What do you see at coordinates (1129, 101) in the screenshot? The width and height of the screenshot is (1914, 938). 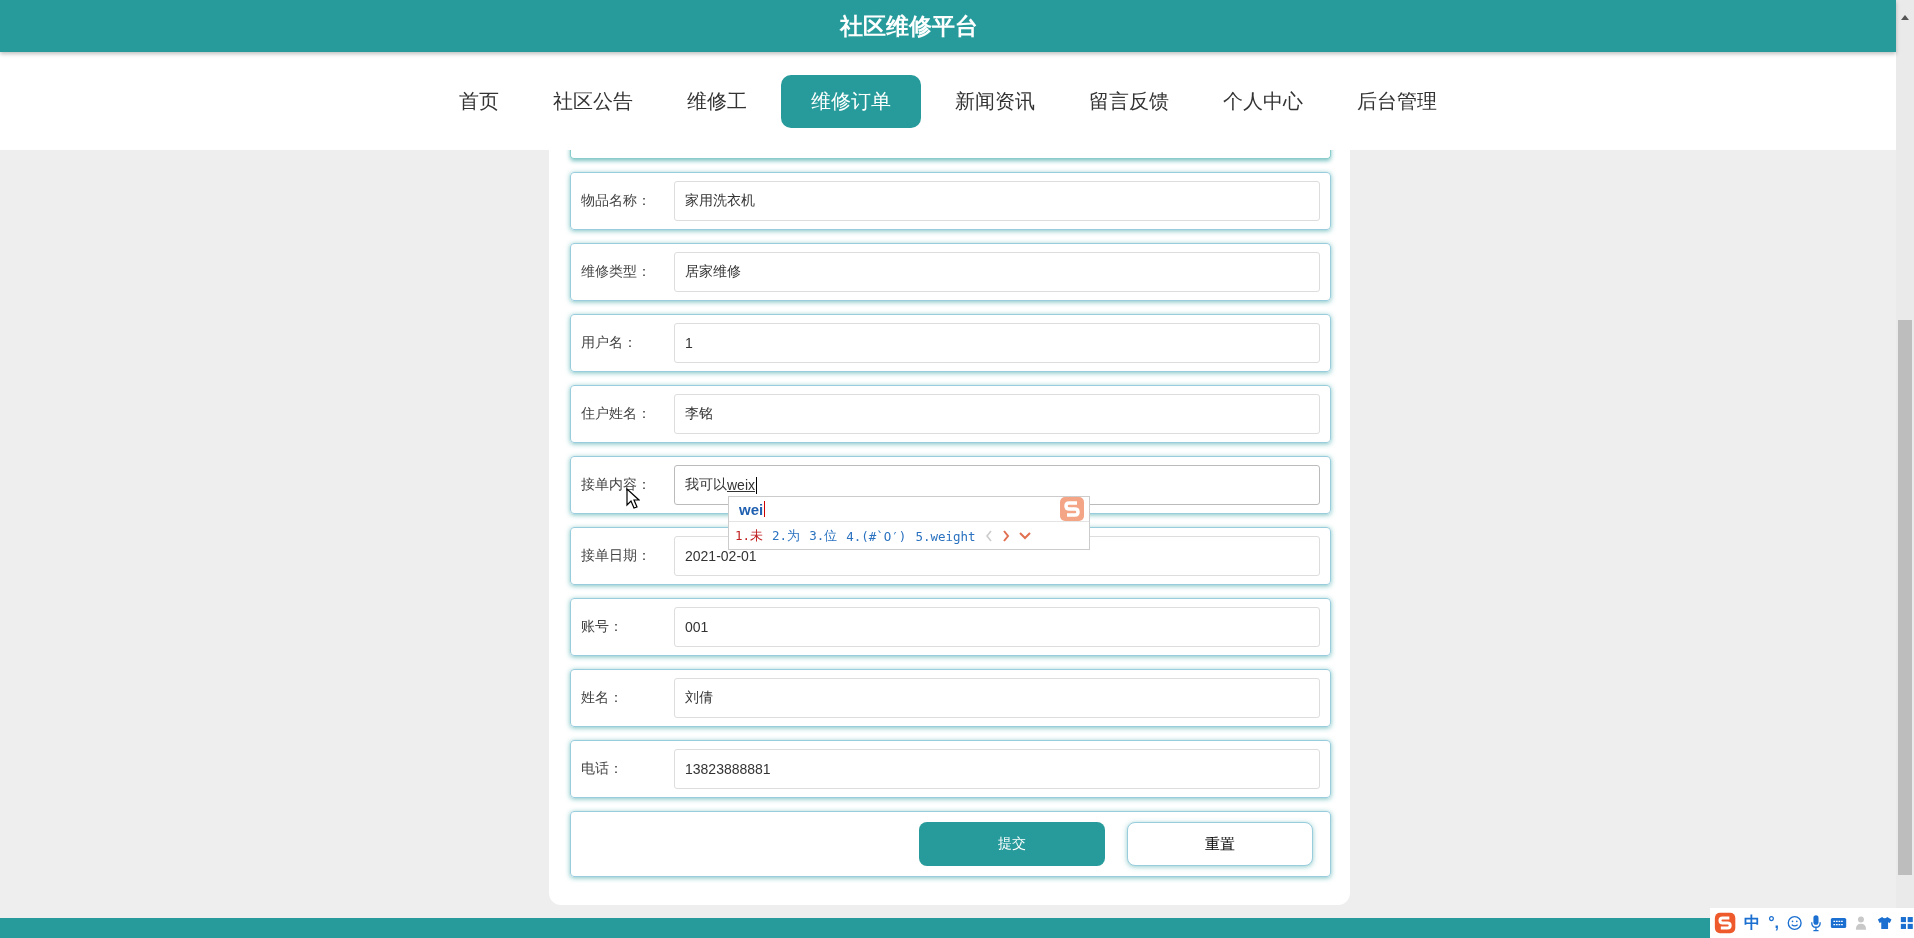 I see `nav-tab: 留言反馈` at bounding box center [1129, 101].